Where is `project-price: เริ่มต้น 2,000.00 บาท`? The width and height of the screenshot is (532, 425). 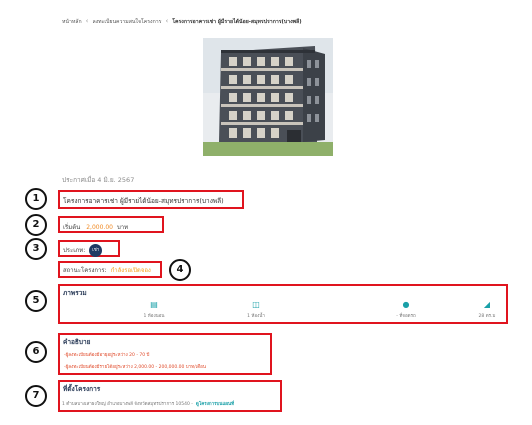
project-price: เริ่มต้น 2,000.00 บาท is located at coordinates (95, 227).